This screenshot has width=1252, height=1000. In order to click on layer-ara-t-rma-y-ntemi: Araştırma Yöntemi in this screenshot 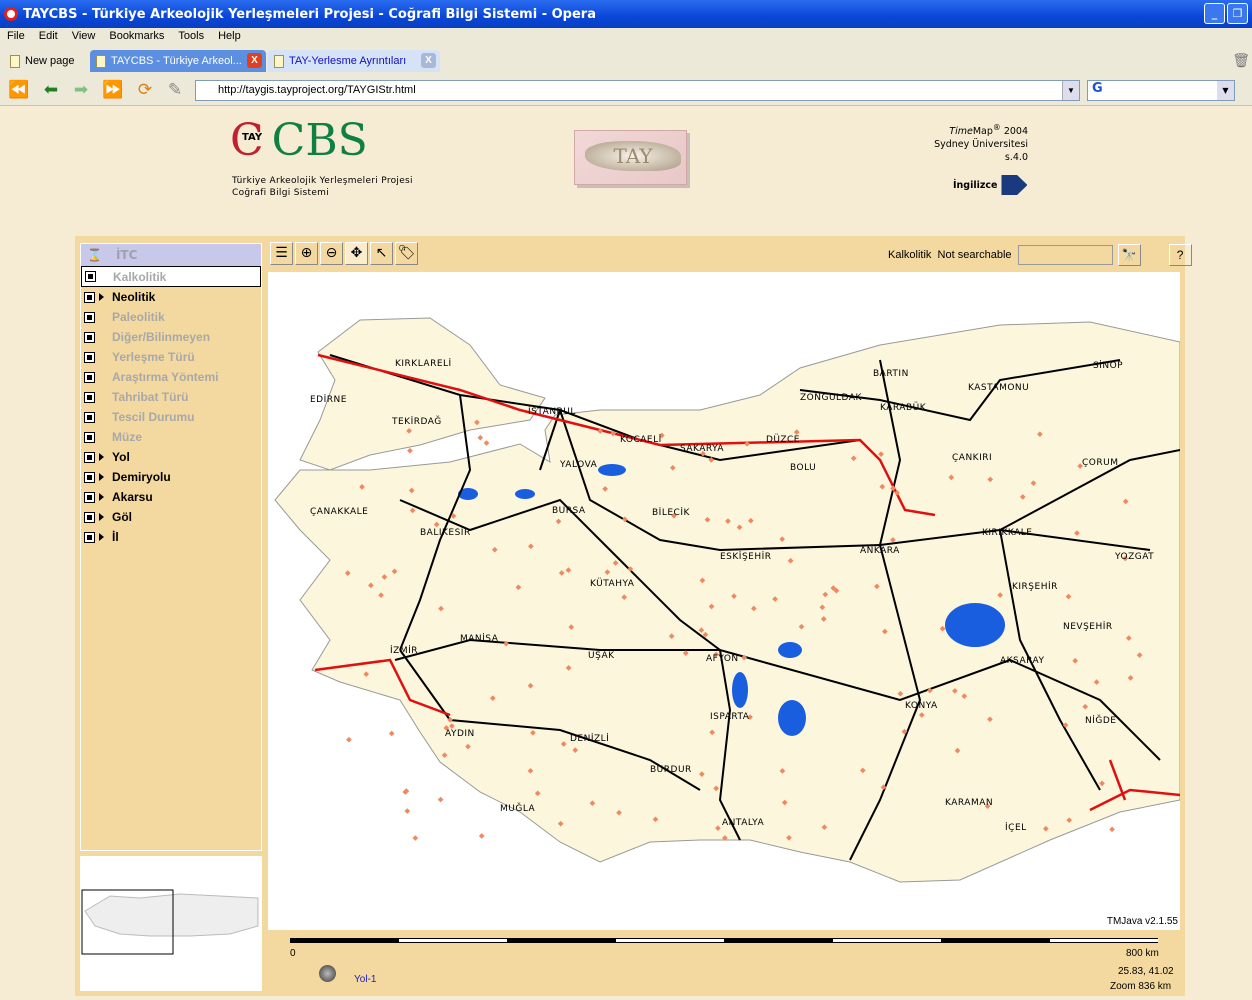, I will do `click(171, 377)`.